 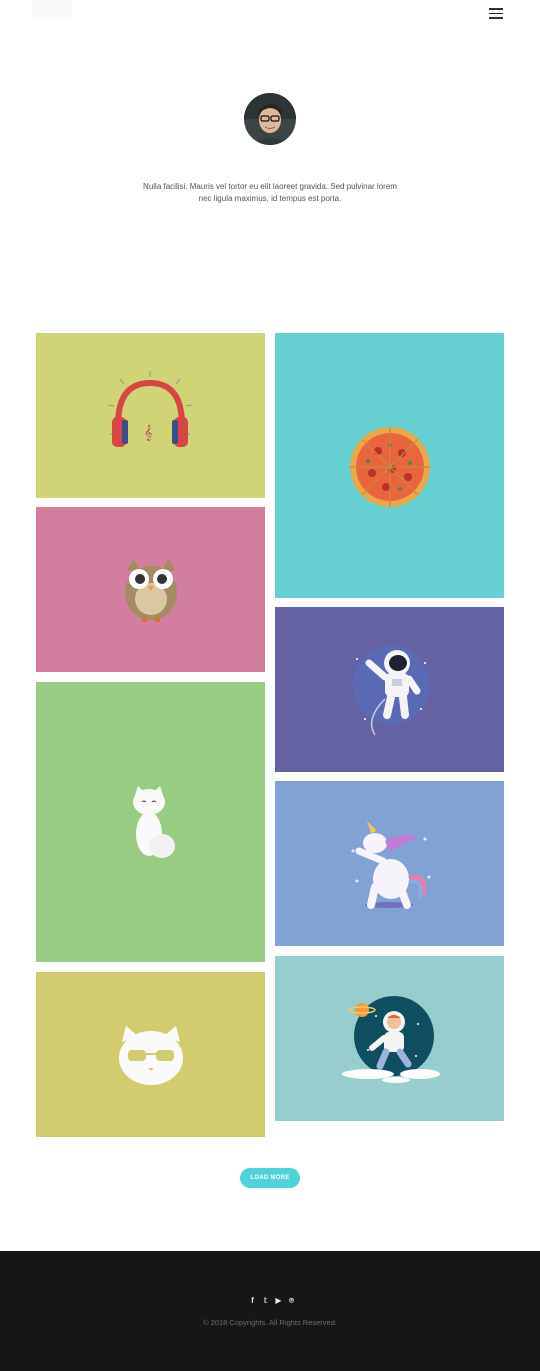 What do you see at coordinates (265, 1300) in the screenshot?
I see `twitter-icon: 𝕥` at bounding box center [265, 1300].